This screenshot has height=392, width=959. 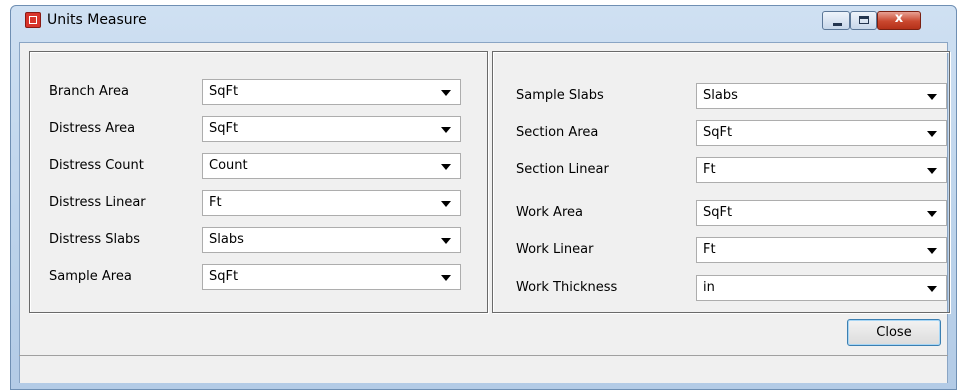 I want to click on title-bar: Units Measure x, so click(x=483, y=23).